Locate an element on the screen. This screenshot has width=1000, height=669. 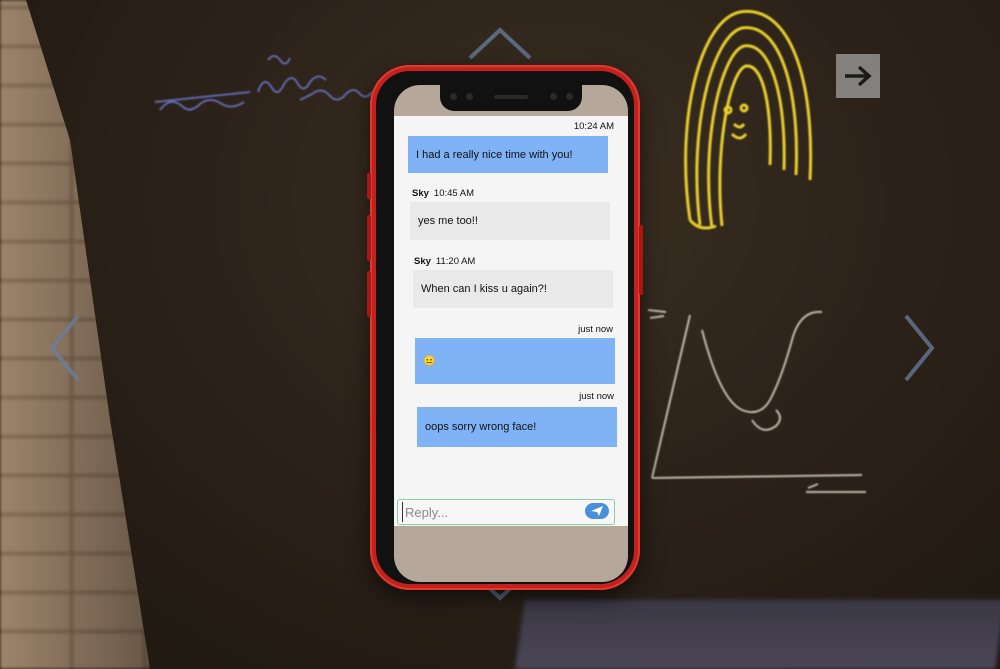
chevron-right-icon is located at coordinates (919, 348).